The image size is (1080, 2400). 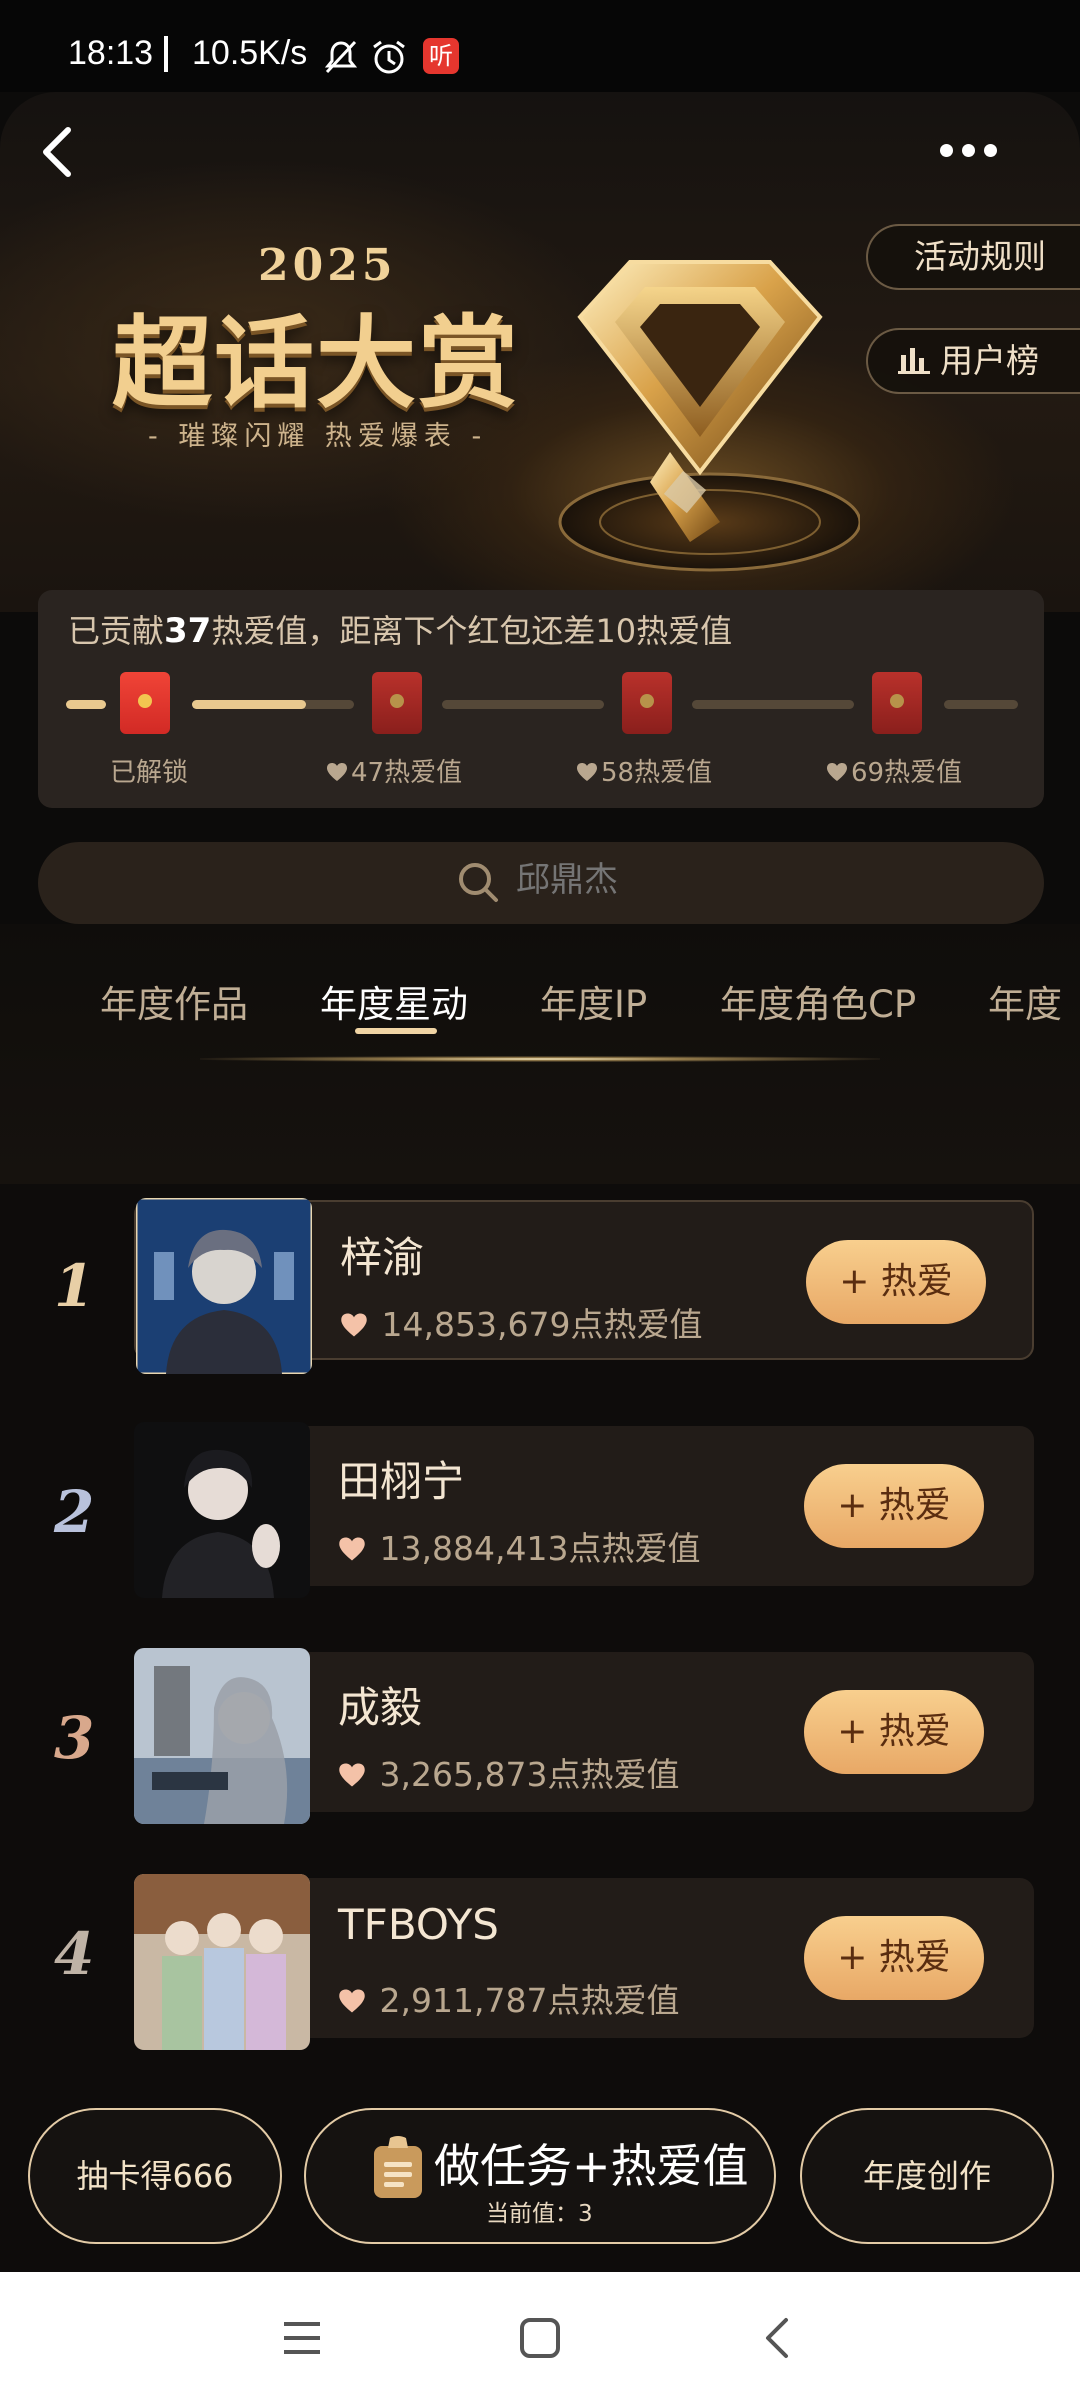 What do you see at coordinates (155, 2176) in the screenshot?
I see `draw-card-button: 抽卡得666` at bounding box center [155, 2176].